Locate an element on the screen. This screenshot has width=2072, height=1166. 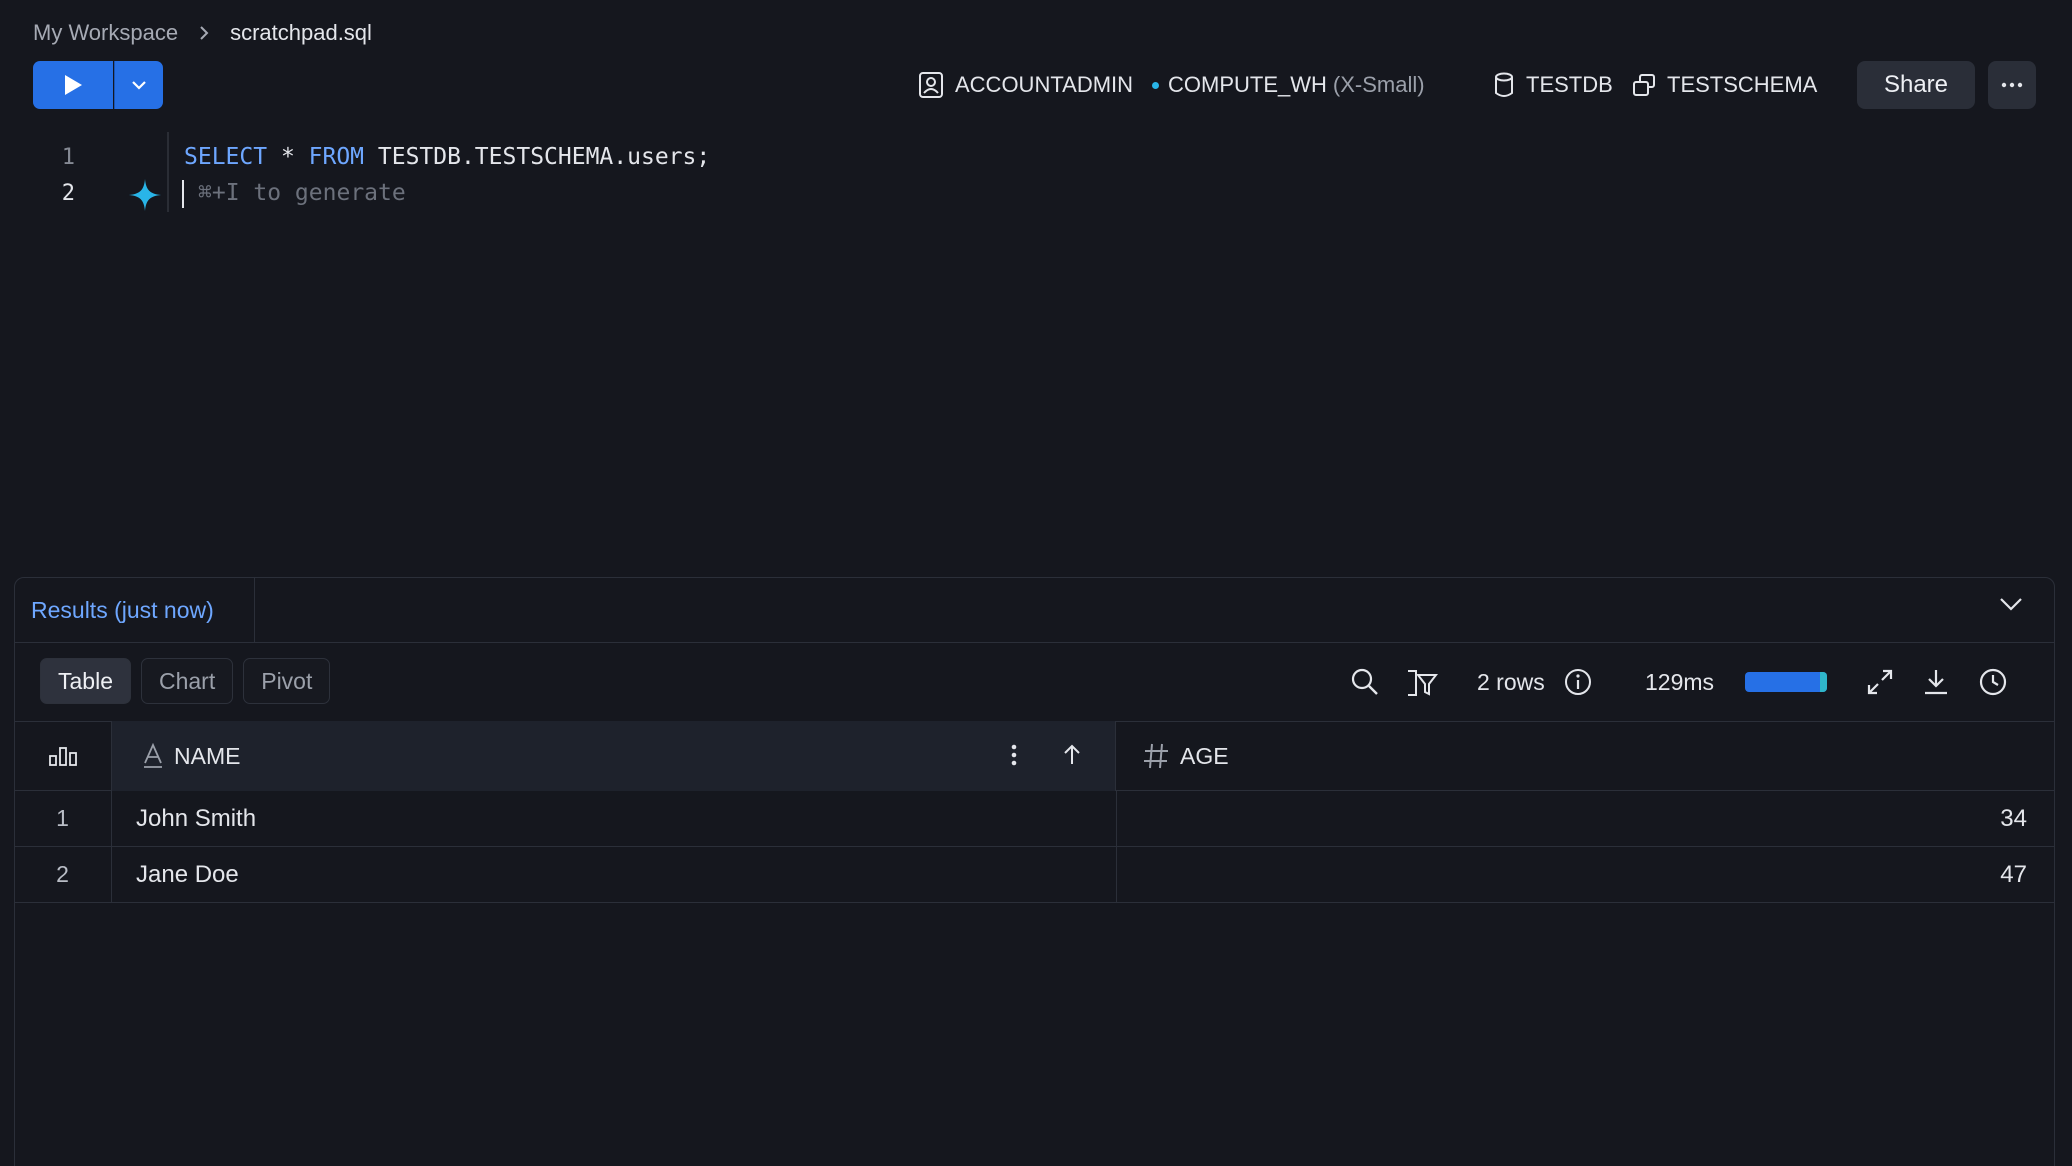
row-index: 1 is located at coordinates (63, 818).